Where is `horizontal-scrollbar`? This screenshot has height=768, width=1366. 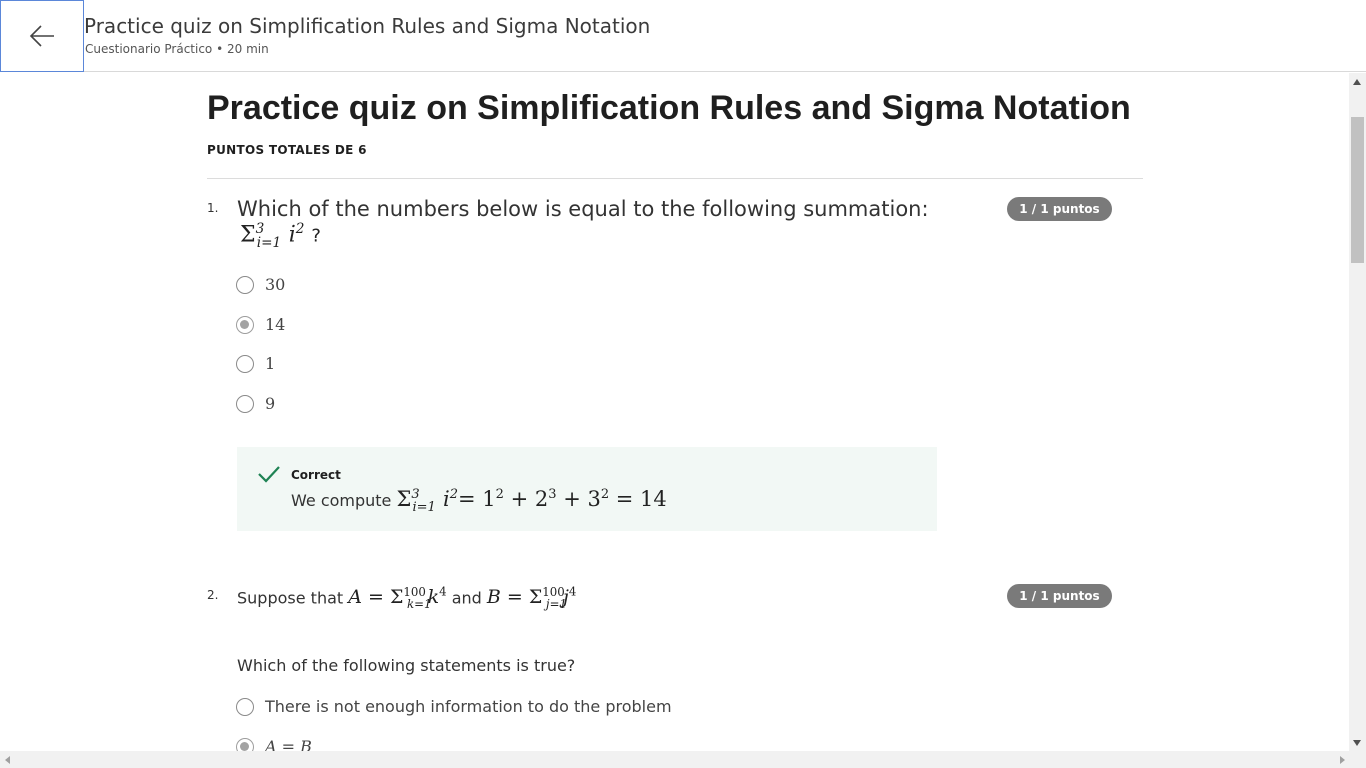 horizontal-scrollbar is located at coordinates (683, 759).